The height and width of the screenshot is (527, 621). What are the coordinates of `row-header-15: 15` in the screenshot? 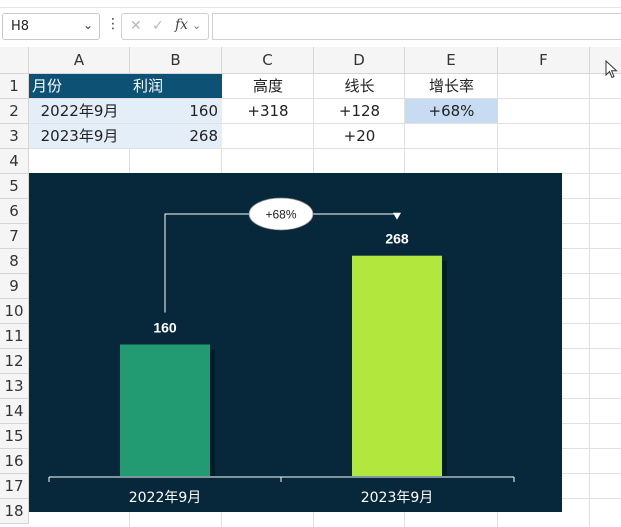 It's located at (14, 436).